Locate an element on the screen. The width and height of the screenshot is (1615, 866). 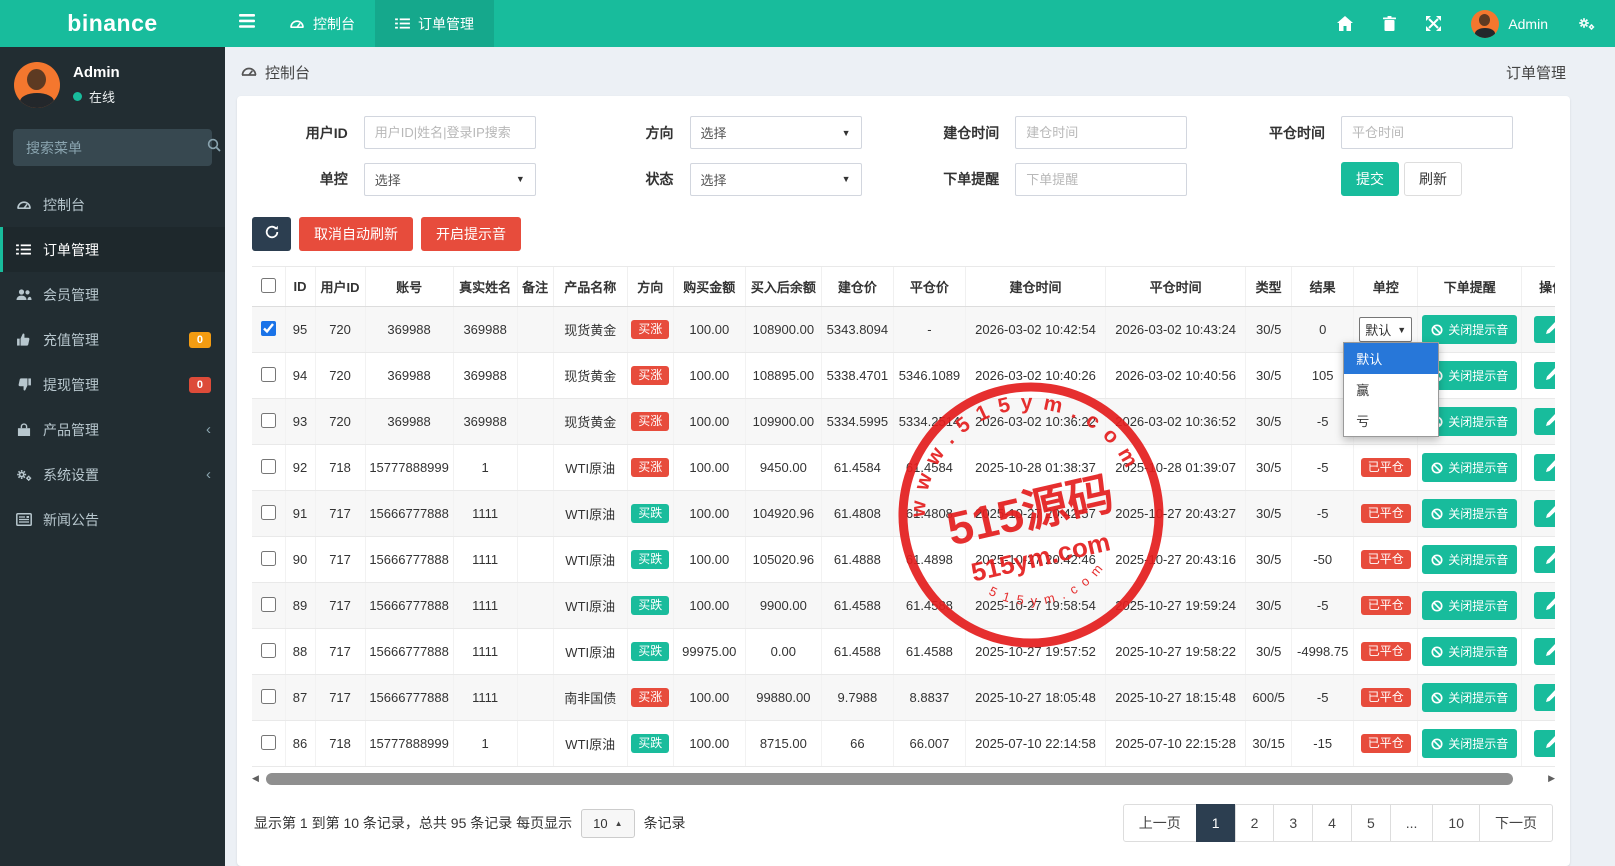
navbar-tabs: 控制台 订单管理 is located at coordinates (359, 23).